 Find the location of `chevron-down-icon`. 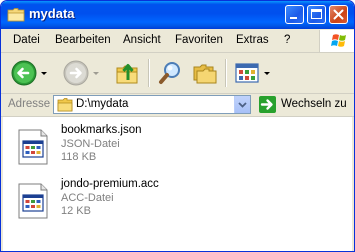

chevron-down-icon is located at coordinates (242, 105).